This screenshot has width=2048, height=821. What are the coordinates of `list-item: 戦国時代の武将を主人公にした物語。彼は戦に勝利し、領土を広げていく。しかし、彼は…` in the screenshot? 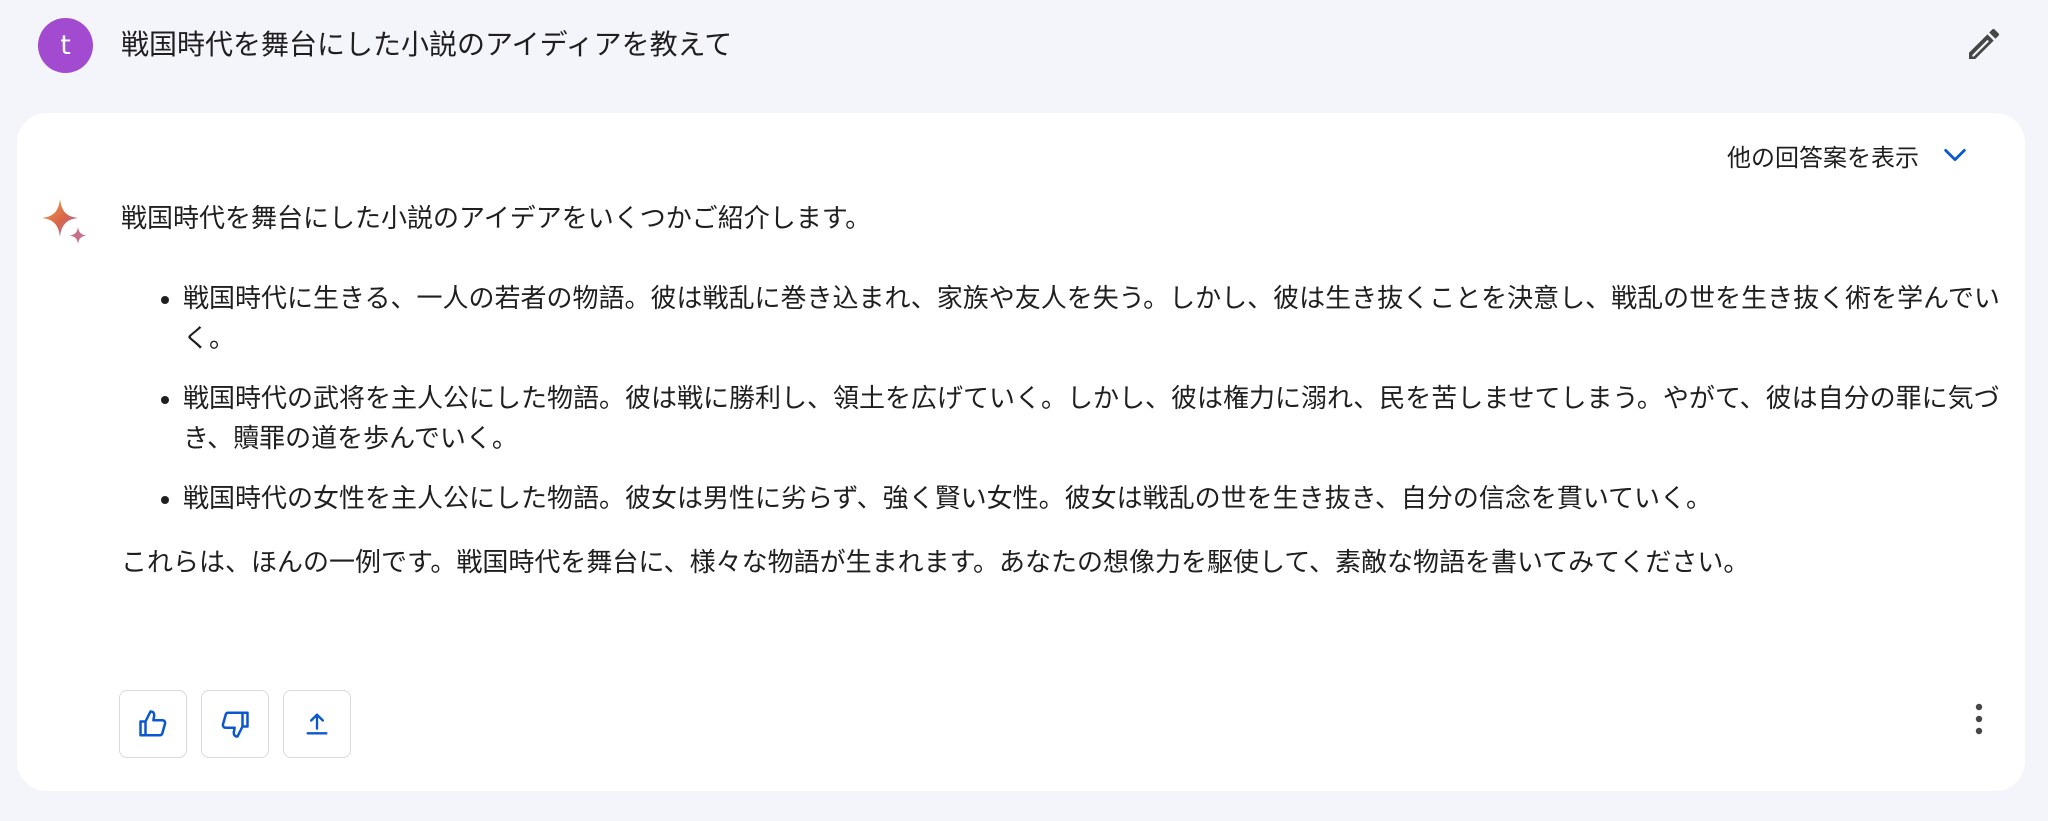 It's located at (1102, 419).